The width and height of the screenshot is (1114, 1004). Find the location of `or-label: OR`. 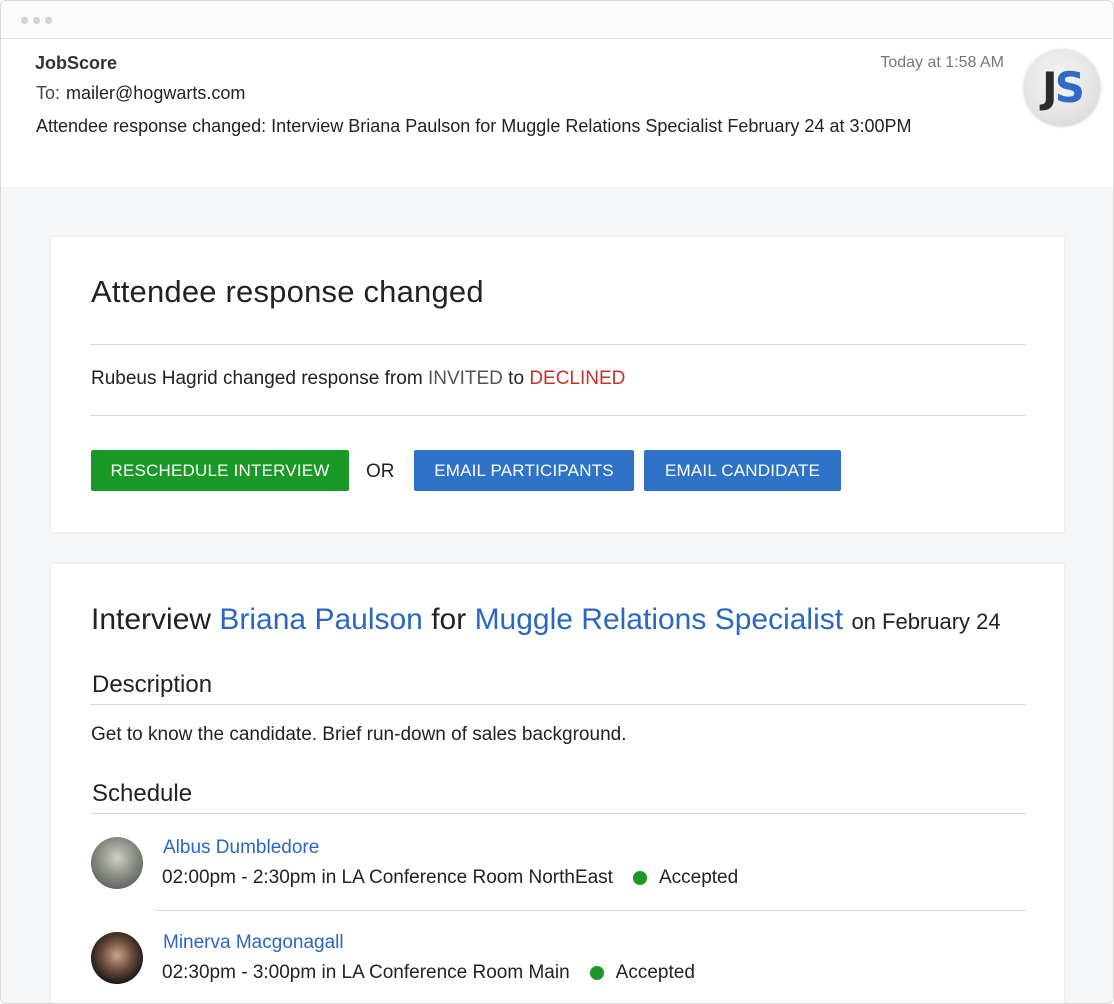

or-label: OR is located at coordinates (380, 471).